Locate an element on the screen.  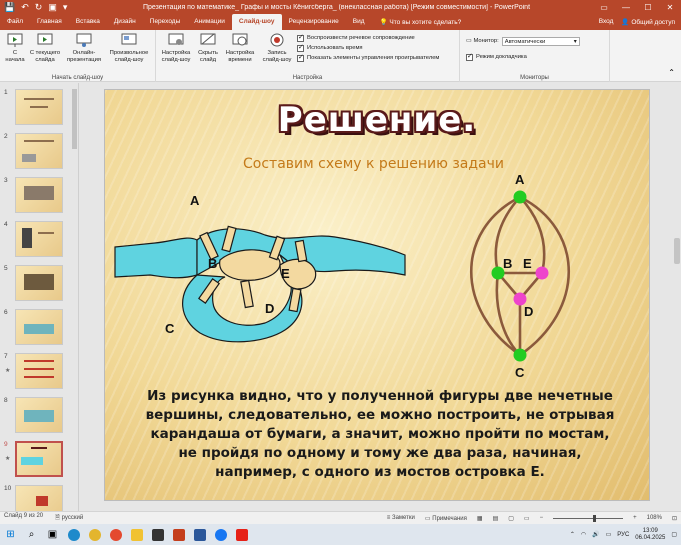
play-narrations-checkbox: Воспроизвести речевое сопровождение is located at coordinates (368, 38).